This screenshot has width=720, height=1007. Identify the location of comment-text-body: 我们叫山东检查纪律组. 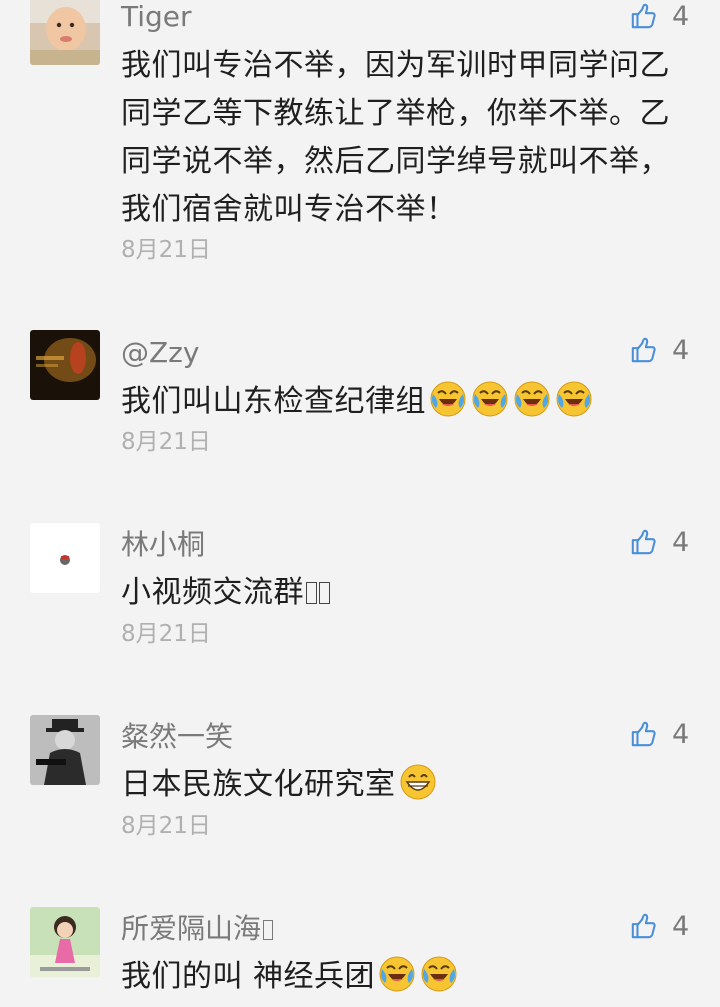
(273, 401).